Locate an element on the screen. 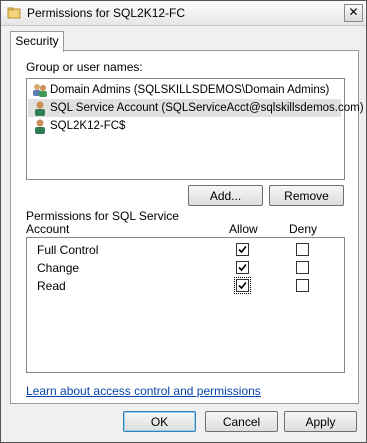 This screenshot has height=443, width=367. cancel-button: Cancel is located at coordinates (241, 421).